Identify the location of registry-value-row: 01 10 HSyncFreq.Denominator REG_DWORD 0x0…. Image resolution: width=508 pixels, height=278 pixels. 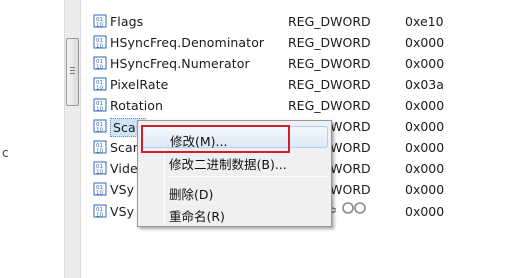
(295, 42).